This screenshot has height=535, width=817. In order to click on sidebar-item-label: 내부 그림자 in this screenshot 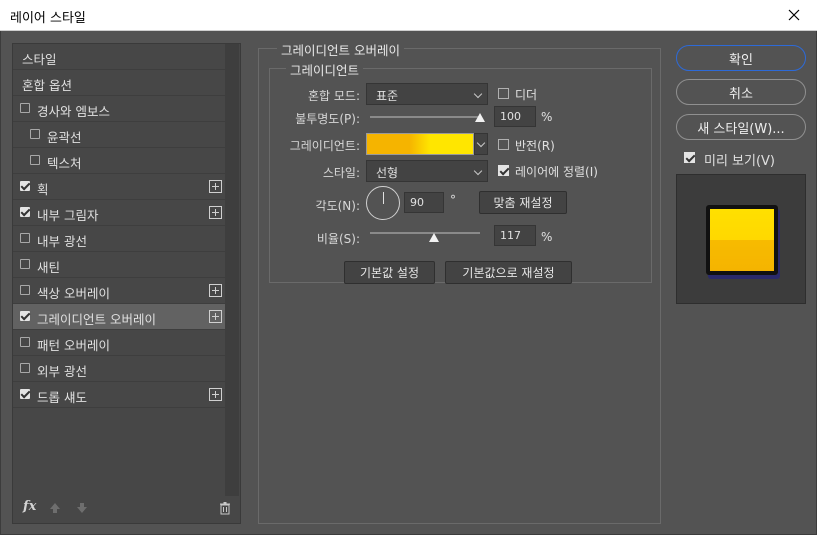, I will do `click(68, 215)`.